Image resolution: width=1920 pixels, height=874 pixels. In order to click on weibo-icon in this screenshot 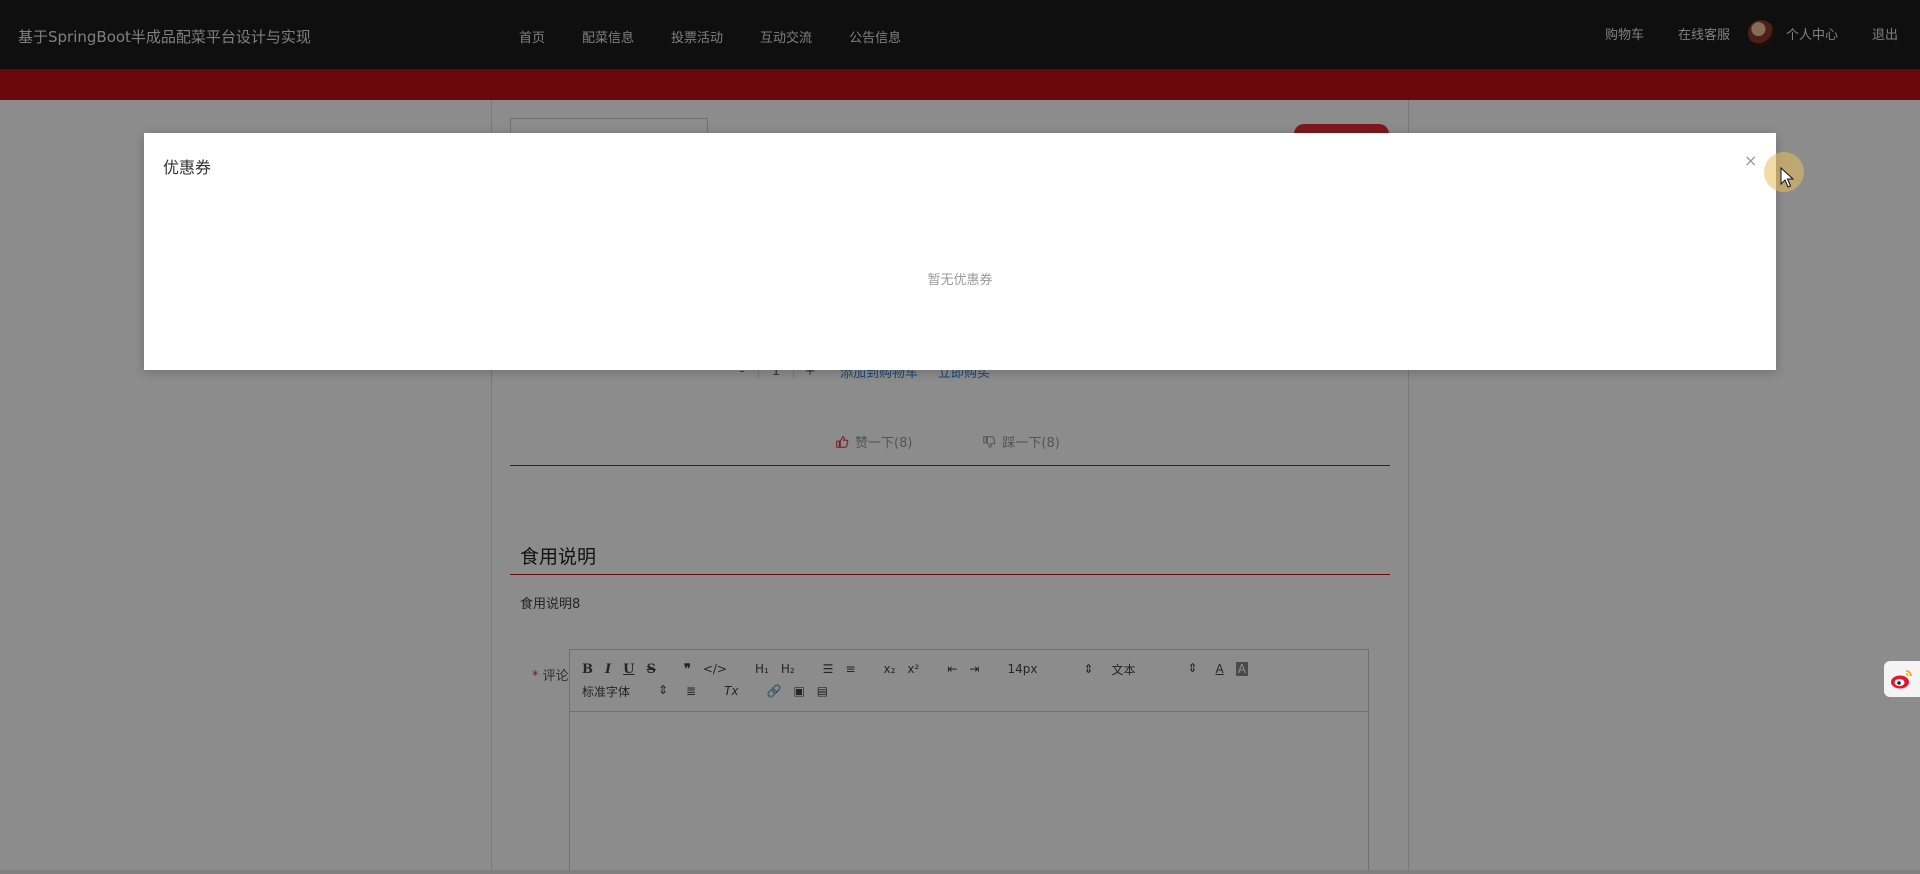, I will do `click(1901, 679)`.